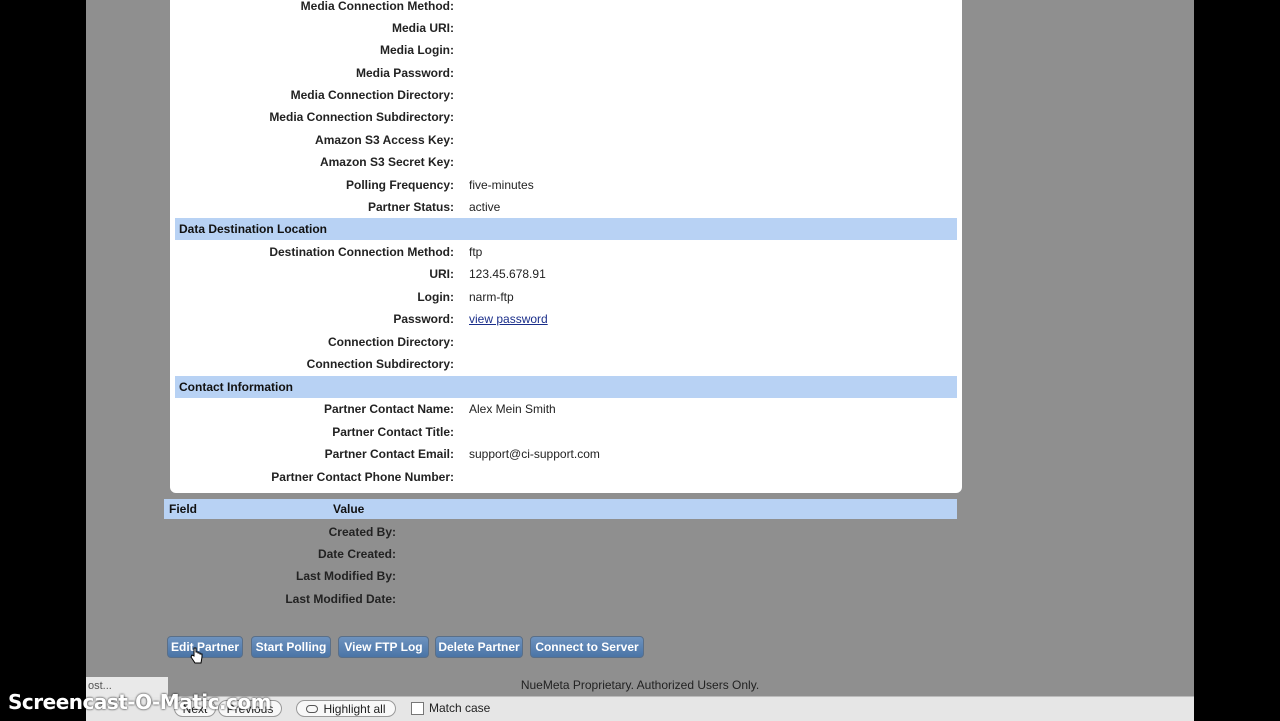 Image resolution: width=1280 pixels, height=721 pixels. What do you see at coordinates (566, 364) in the screenshot?
I see `field-row: Connection Subdirectory:` at bounding box center [566, 364].